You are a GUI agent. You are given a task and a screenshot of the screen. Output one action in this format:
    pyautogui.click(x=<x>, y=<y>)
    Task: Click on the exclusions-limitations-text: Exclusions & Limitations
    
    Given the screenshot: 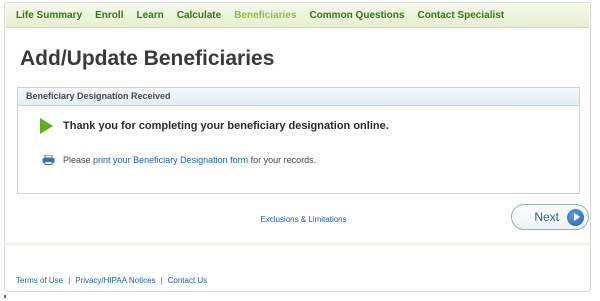 What is the action you would take?
    pyautogui.click(x=303, y=219)
    